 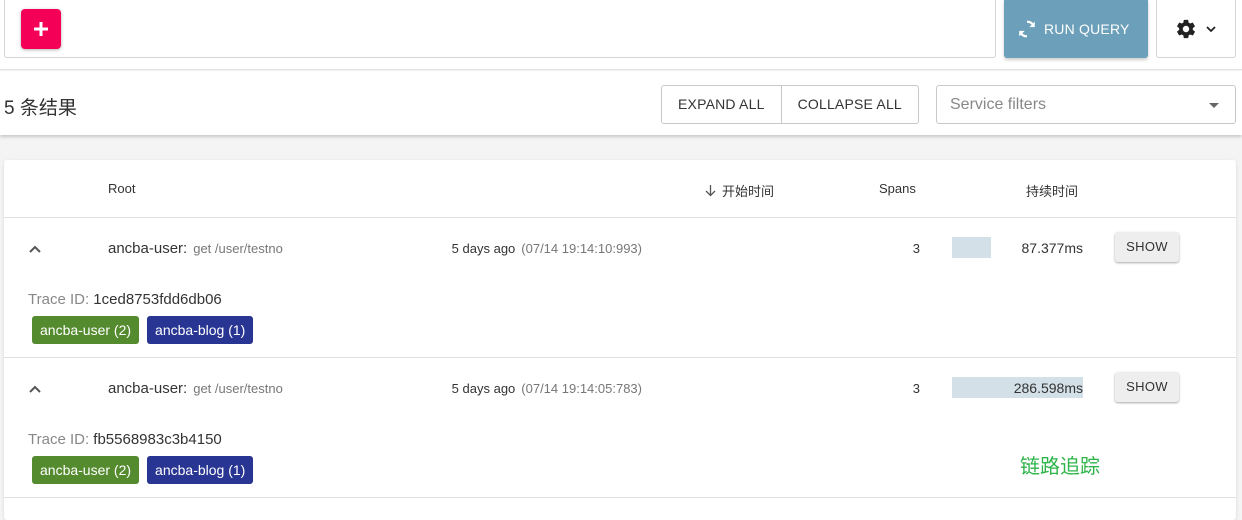 I want to click on column-duration: 持续时间, so click(x=1052, y=190).